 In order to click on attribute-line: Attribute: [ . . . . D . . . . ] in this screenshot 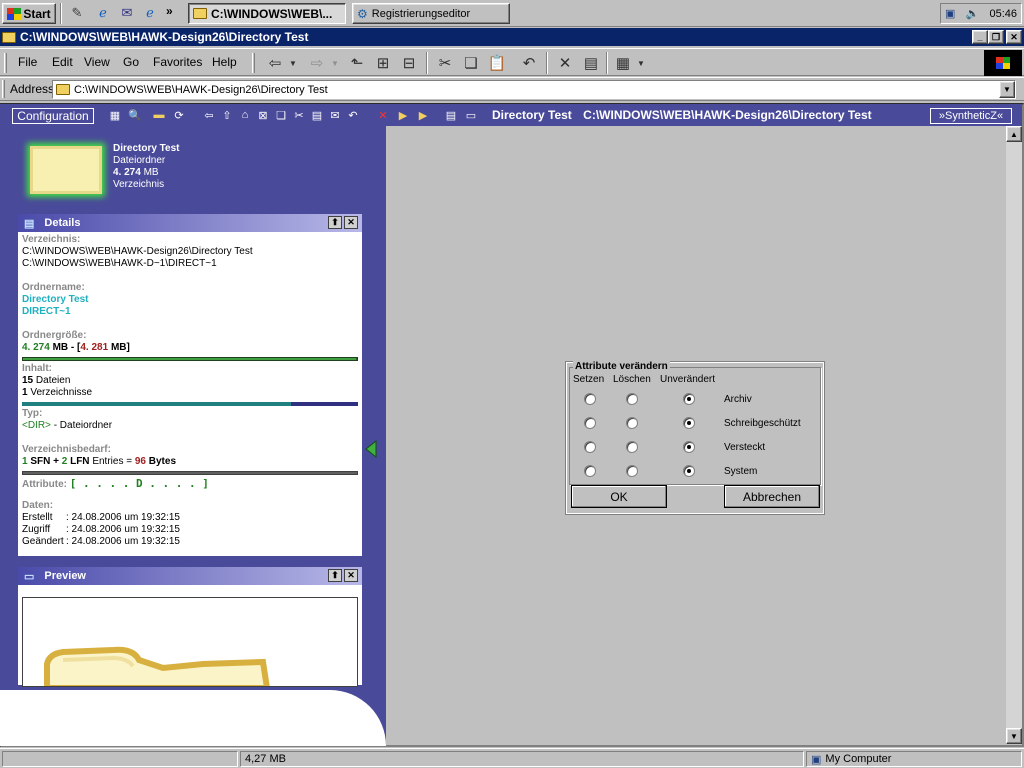, I will do `click(115, 483)`.